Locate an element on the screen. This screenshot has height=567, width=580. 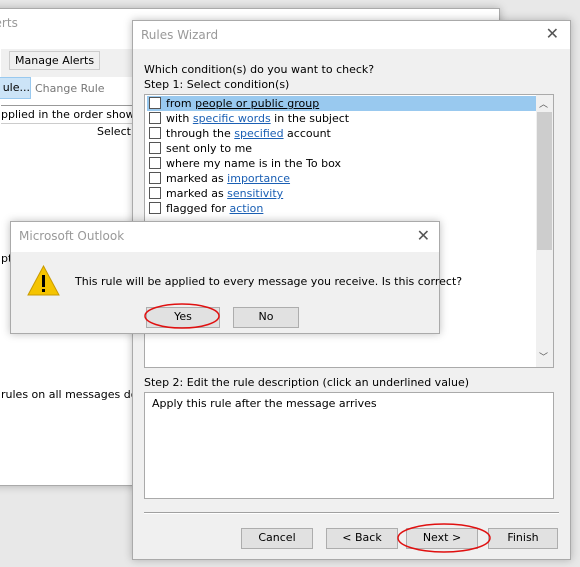
next-annotation is located at coordinates (444, 538).